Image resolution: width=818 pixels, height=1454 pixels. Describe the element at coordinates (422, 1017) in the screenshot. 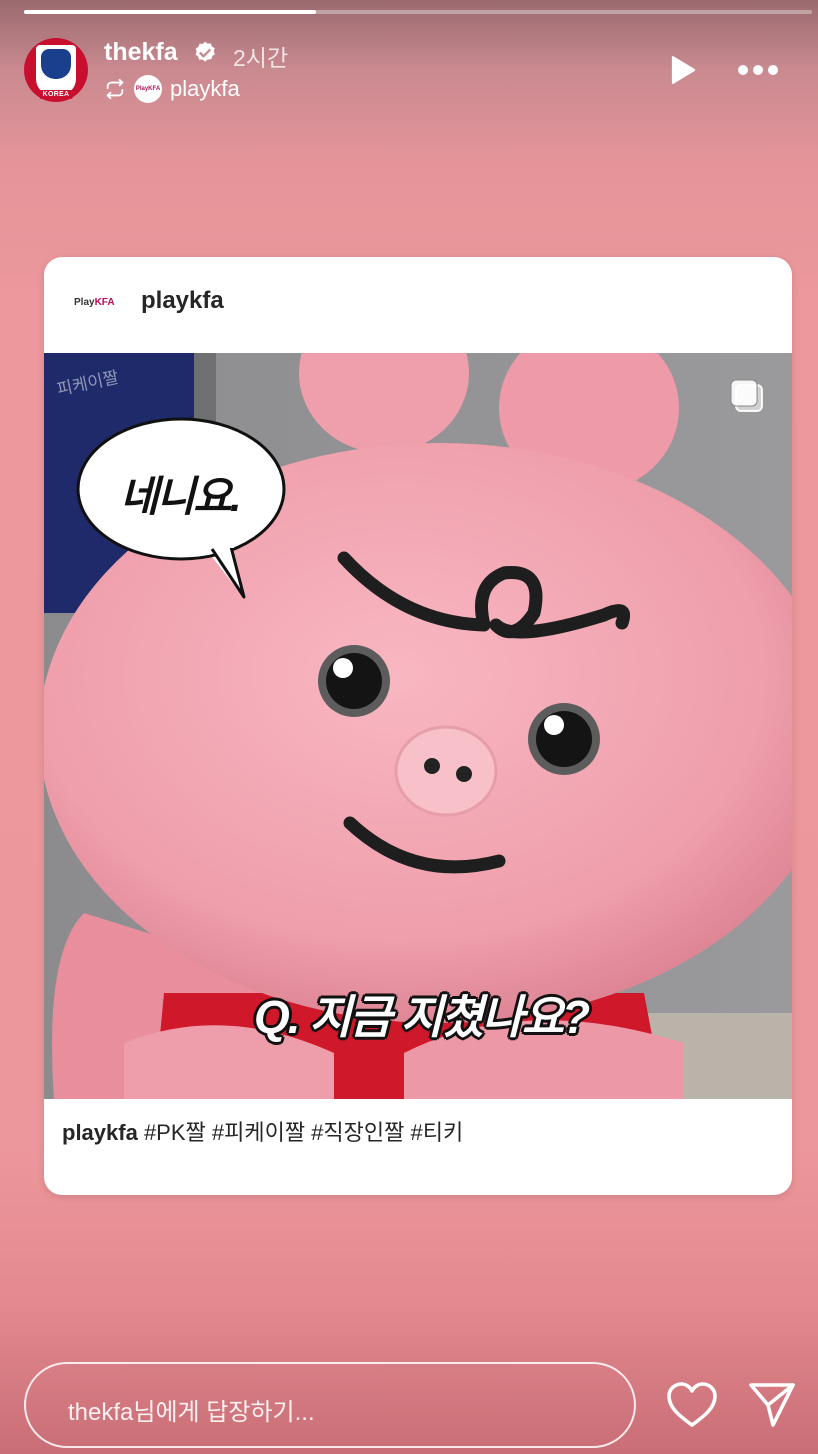

I see `image-subtitle: Q. 지금 지쳤나요?` at that location.